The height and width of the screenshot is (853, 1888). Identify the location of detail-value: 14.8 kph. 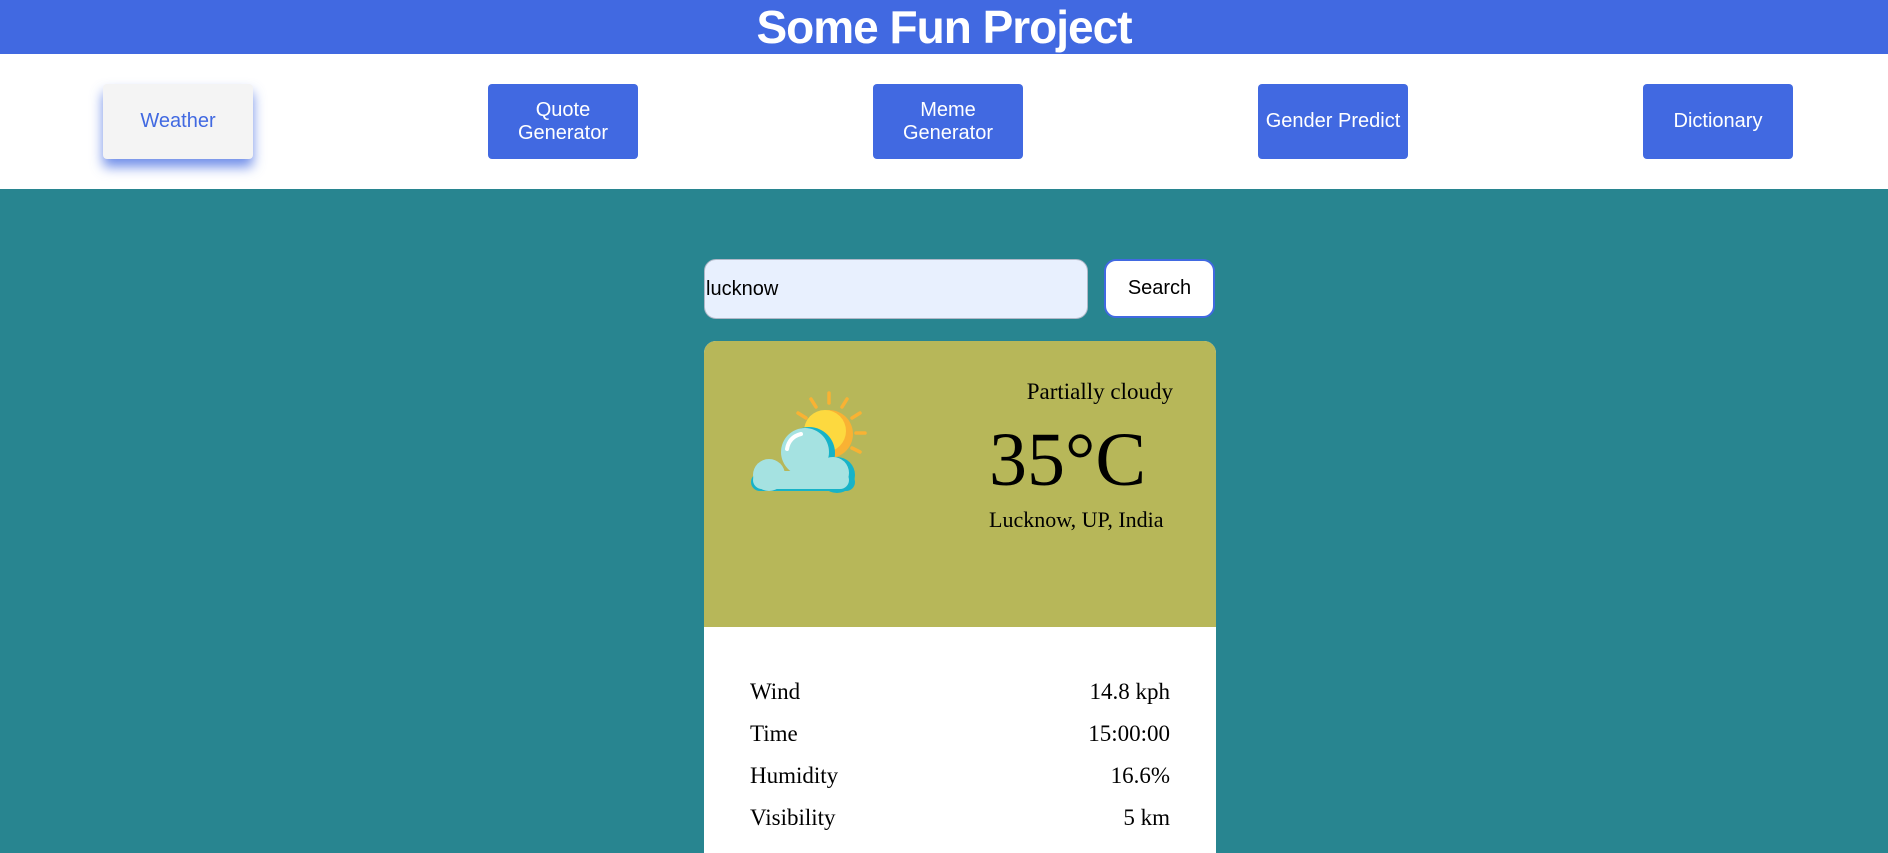
(1130, 691).